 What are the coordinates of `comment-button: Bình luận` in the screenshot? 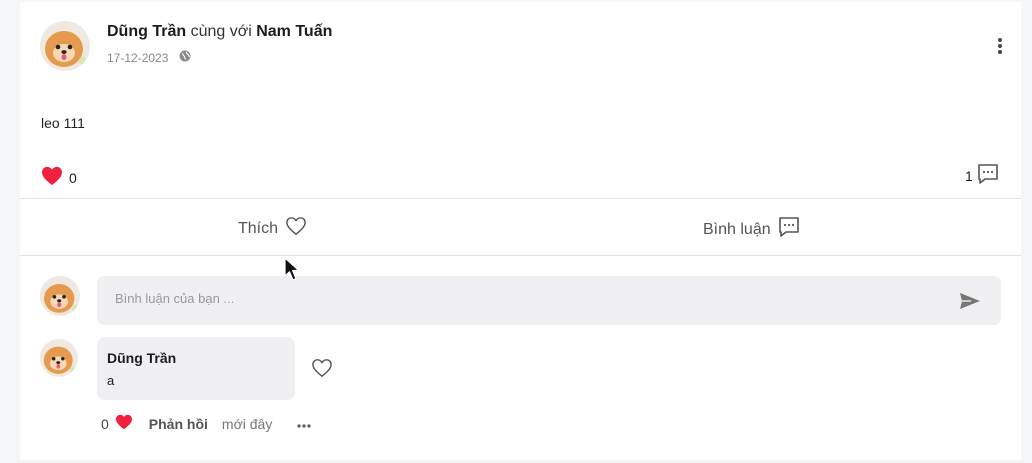 It's located at (751, 229).